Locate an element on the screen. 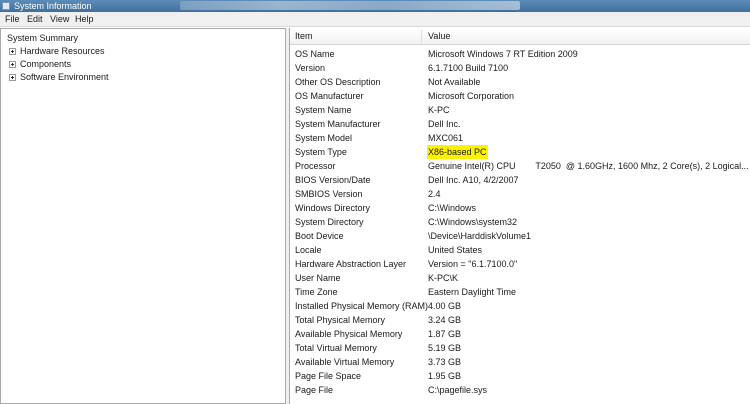 Image resolution: width=750 pixels, height=404 pixels. row-item: Time Zone is located at coordinates (316, 292).